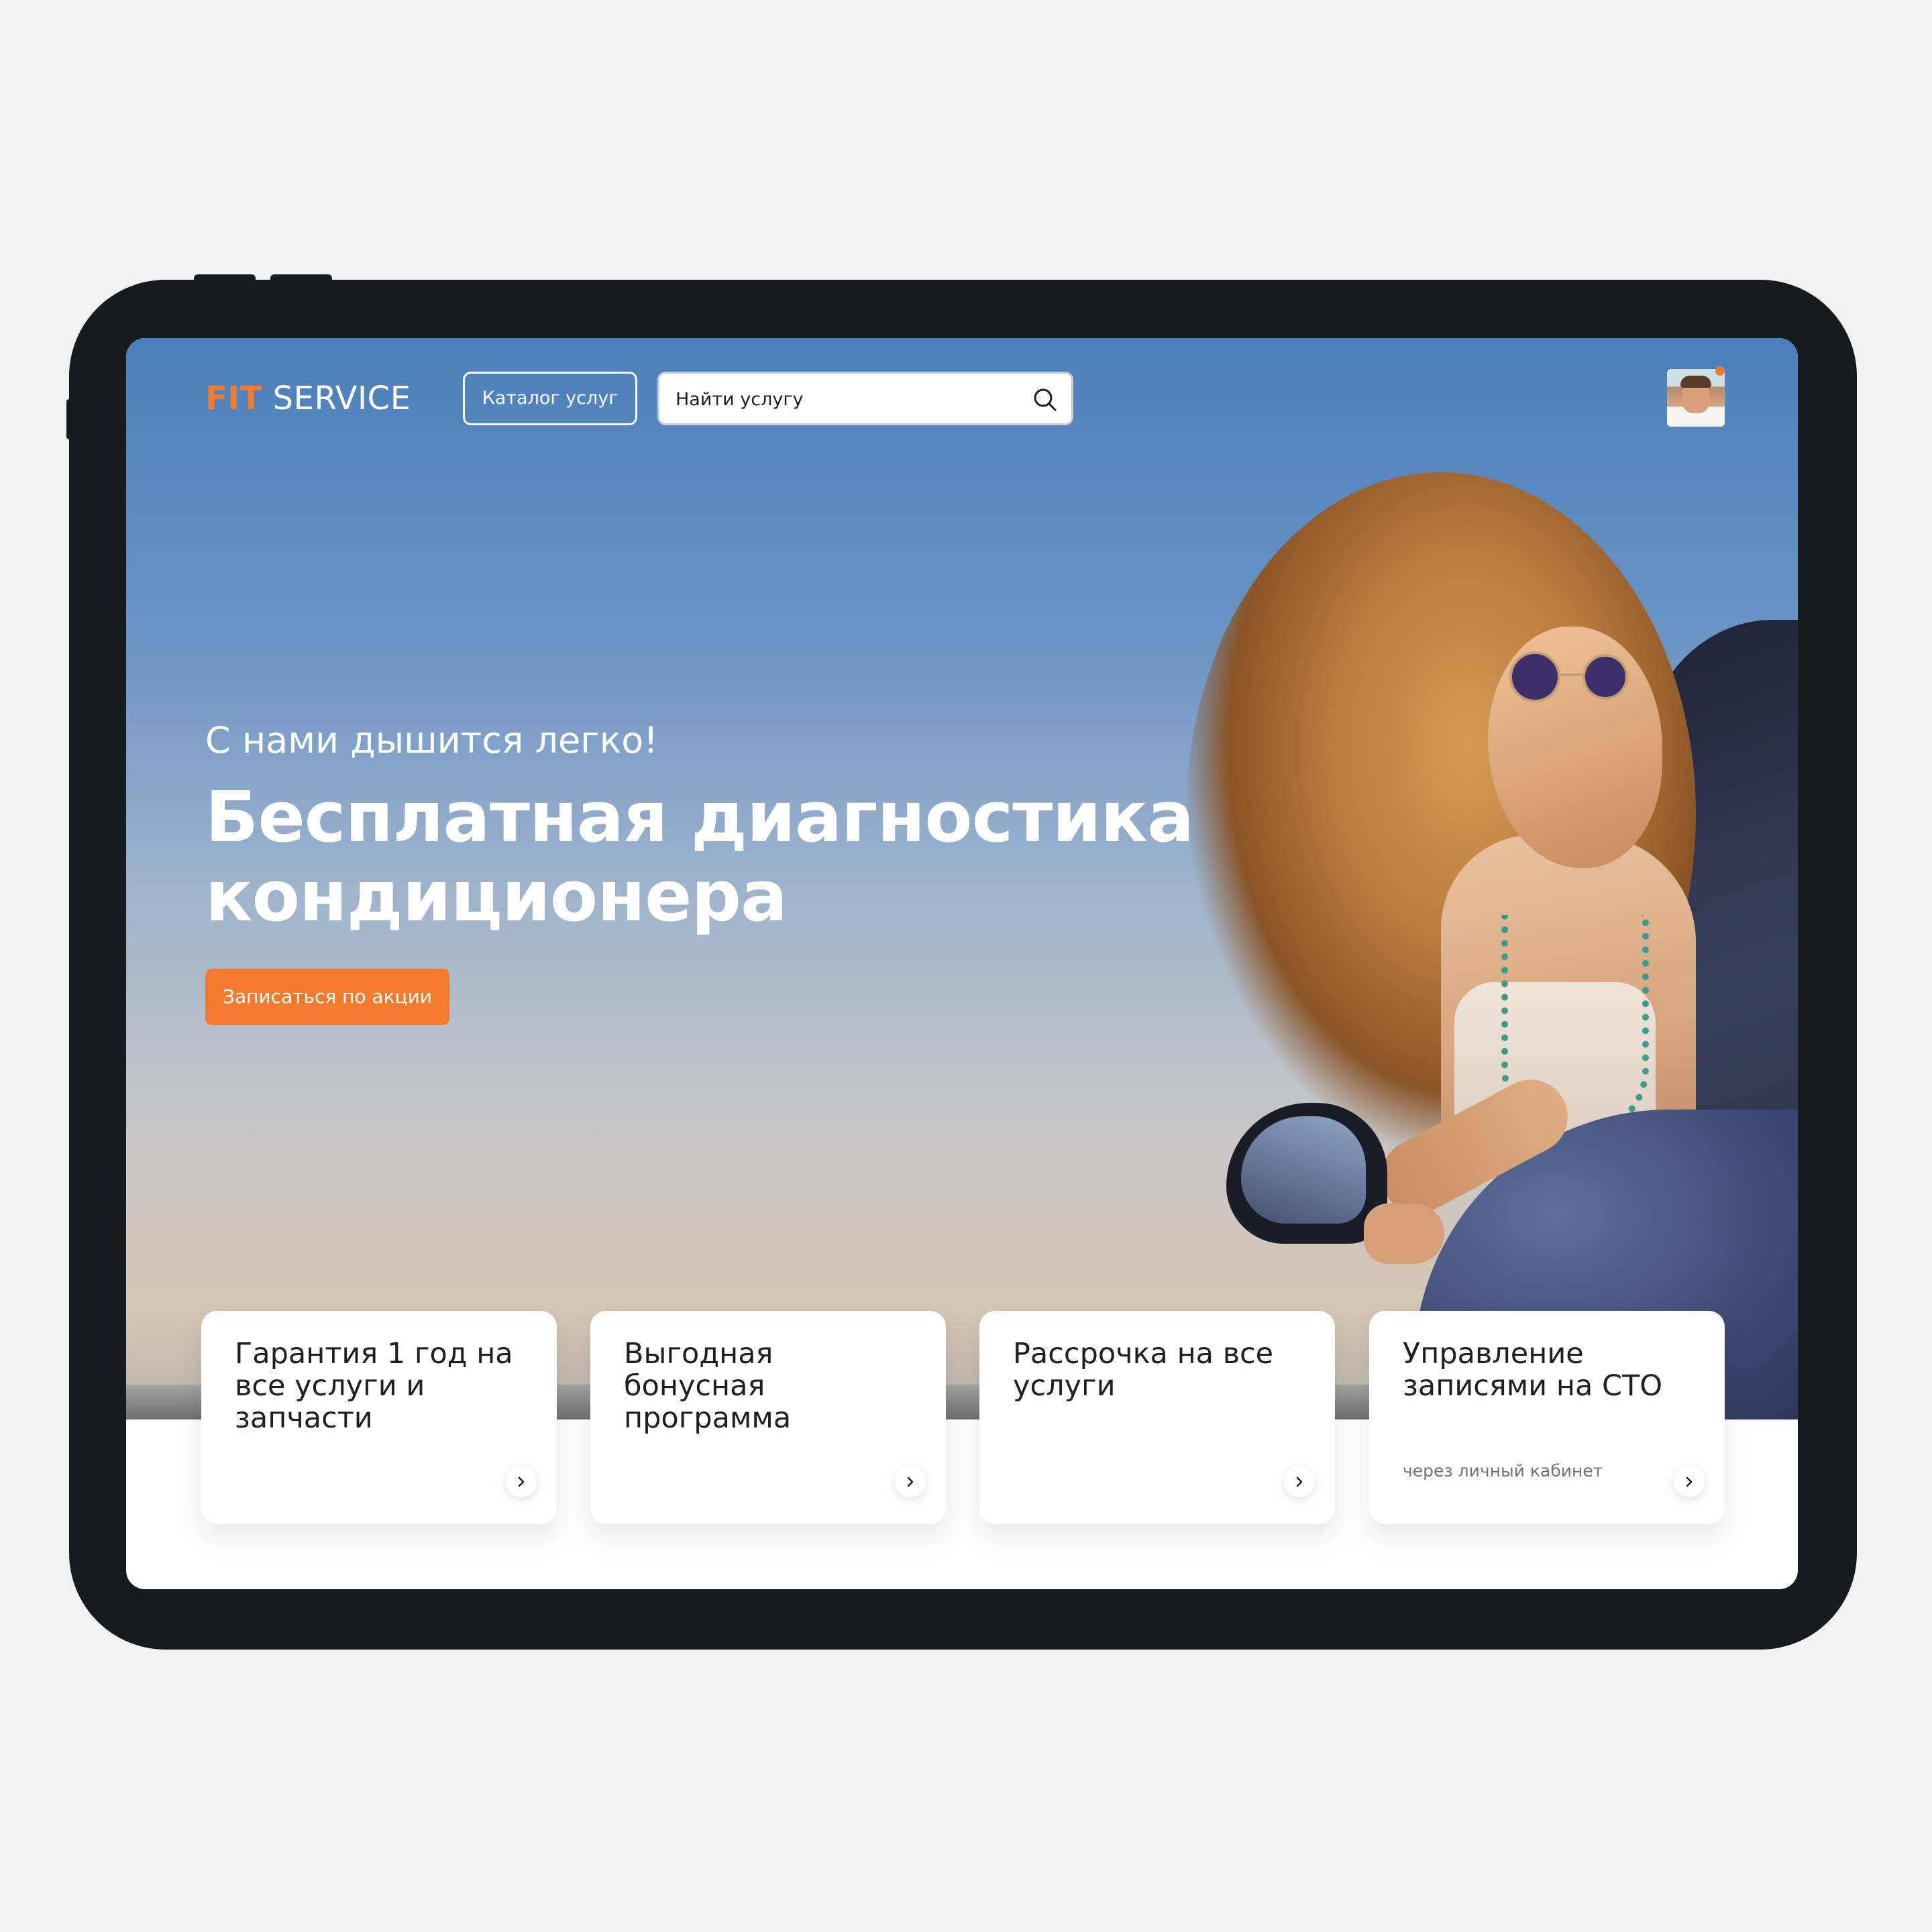 The height and width of the screenshot is (1932, 1932). Describe the element at coordinates (708, 1386) in the screenshot. I see `feature-title: Выгодная бонусная программа` at that location.